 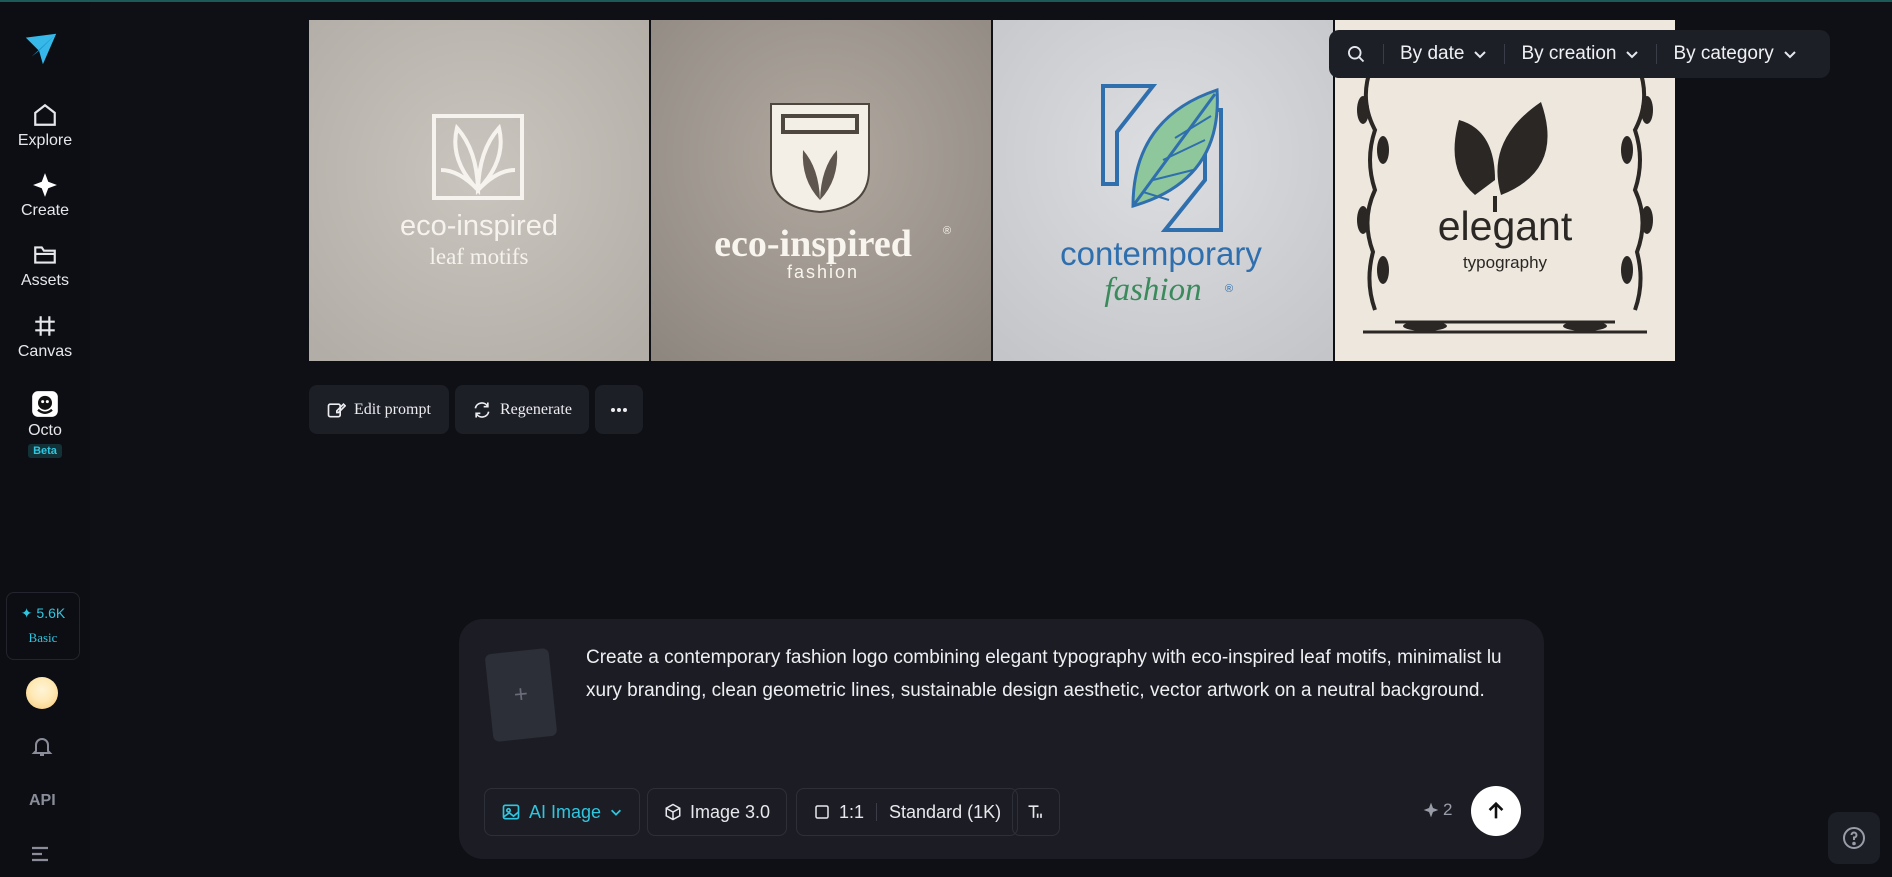 What do you see at coordinates (1723, 53) in the screenshot?
I see `filter-label: By category` at bounding box center [1723, 53].